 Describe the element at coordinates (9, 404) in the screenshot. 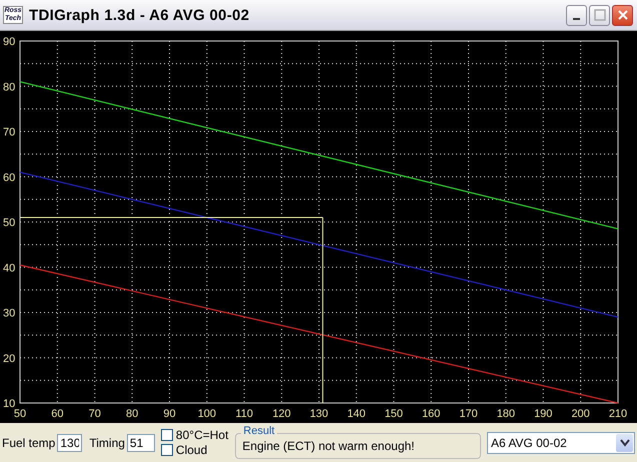

I see `y-tick-label: 10` at that location.